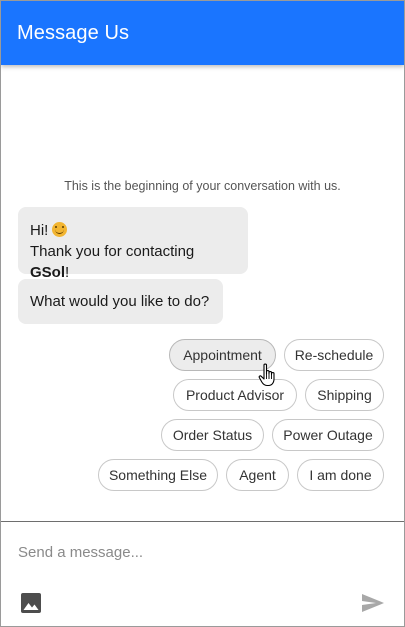 This screenshot has width=405, height=627. What do you see at coordinates (73, 32) in the screenshot?
I see `header-title: Message Us` at bounding box center [73, 32].